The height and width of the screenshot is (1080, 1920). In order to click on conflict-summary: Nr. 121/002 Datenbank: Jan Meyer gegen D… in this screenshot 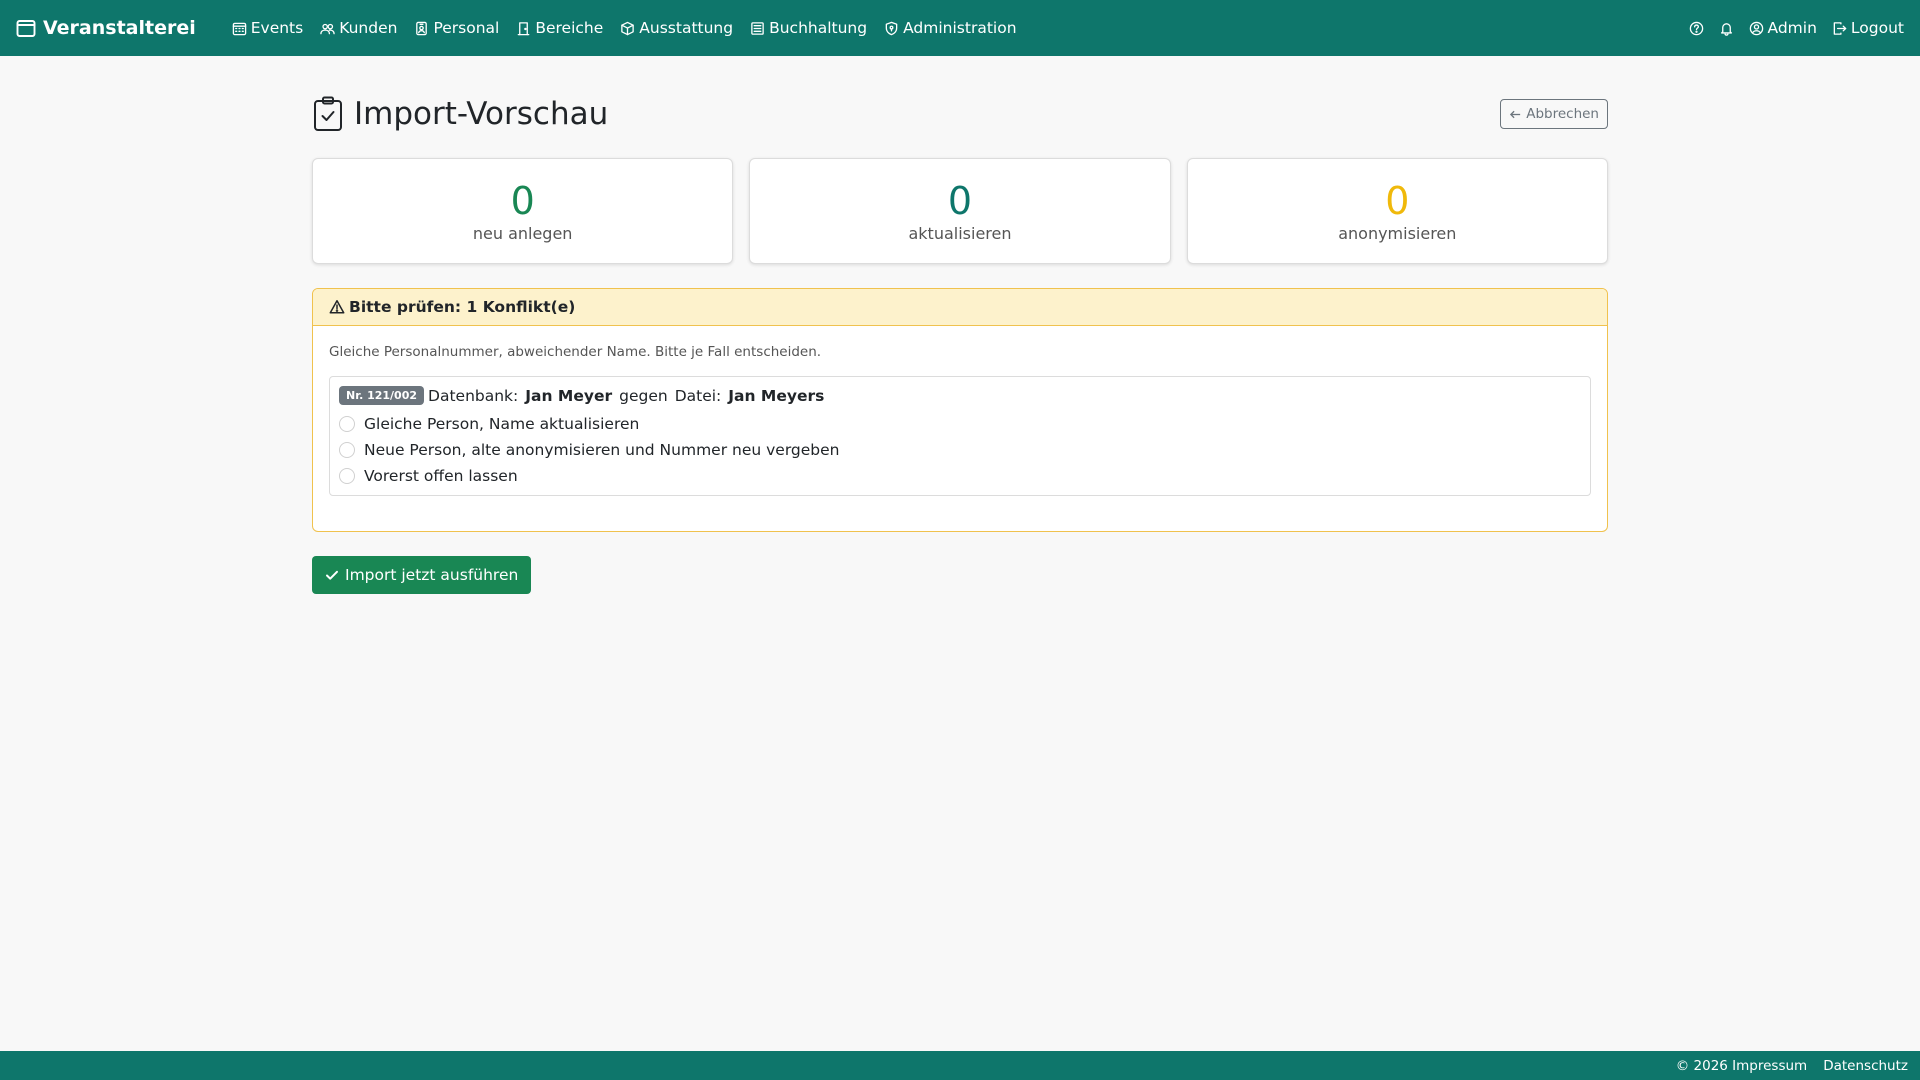, I will do `click(960, 395)`.